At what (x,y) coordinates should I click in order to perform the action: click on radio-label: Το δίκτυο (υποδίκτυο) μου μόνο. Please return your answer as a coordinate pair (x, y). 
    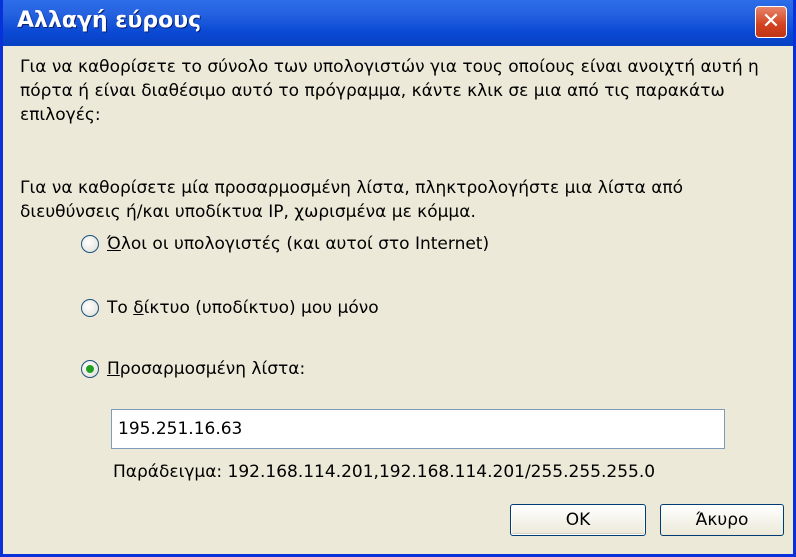
    Looking at the image, I should click on (243, 308).